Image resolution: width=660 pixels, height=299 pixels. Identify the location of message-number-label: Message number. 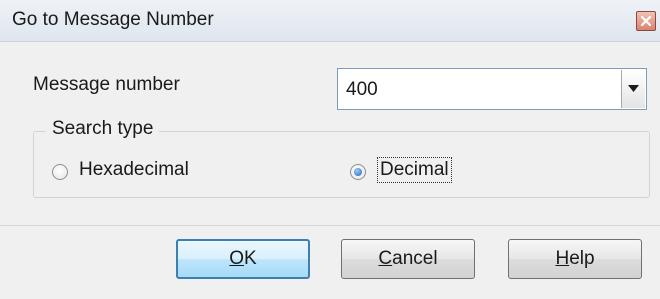
(106, 84).